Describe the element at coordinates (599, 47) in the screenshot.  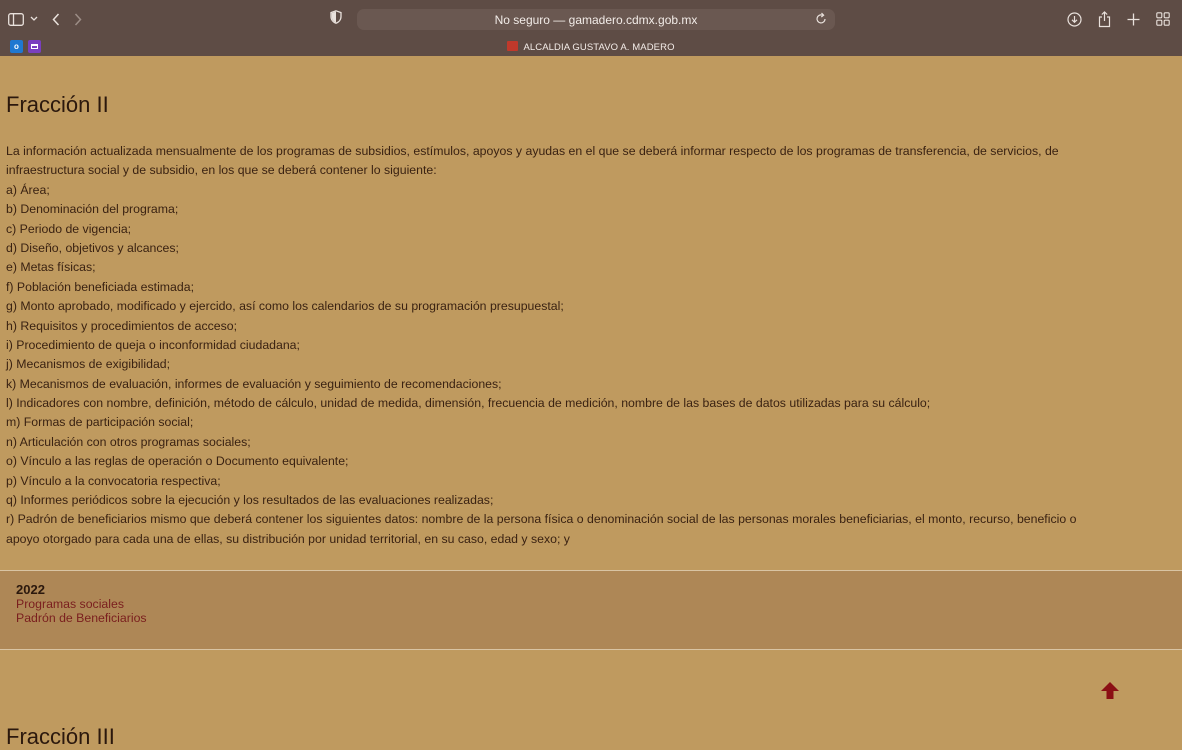
I see `tab-title: ALCALDIA GUSTAVO A. MADERO` at that location.